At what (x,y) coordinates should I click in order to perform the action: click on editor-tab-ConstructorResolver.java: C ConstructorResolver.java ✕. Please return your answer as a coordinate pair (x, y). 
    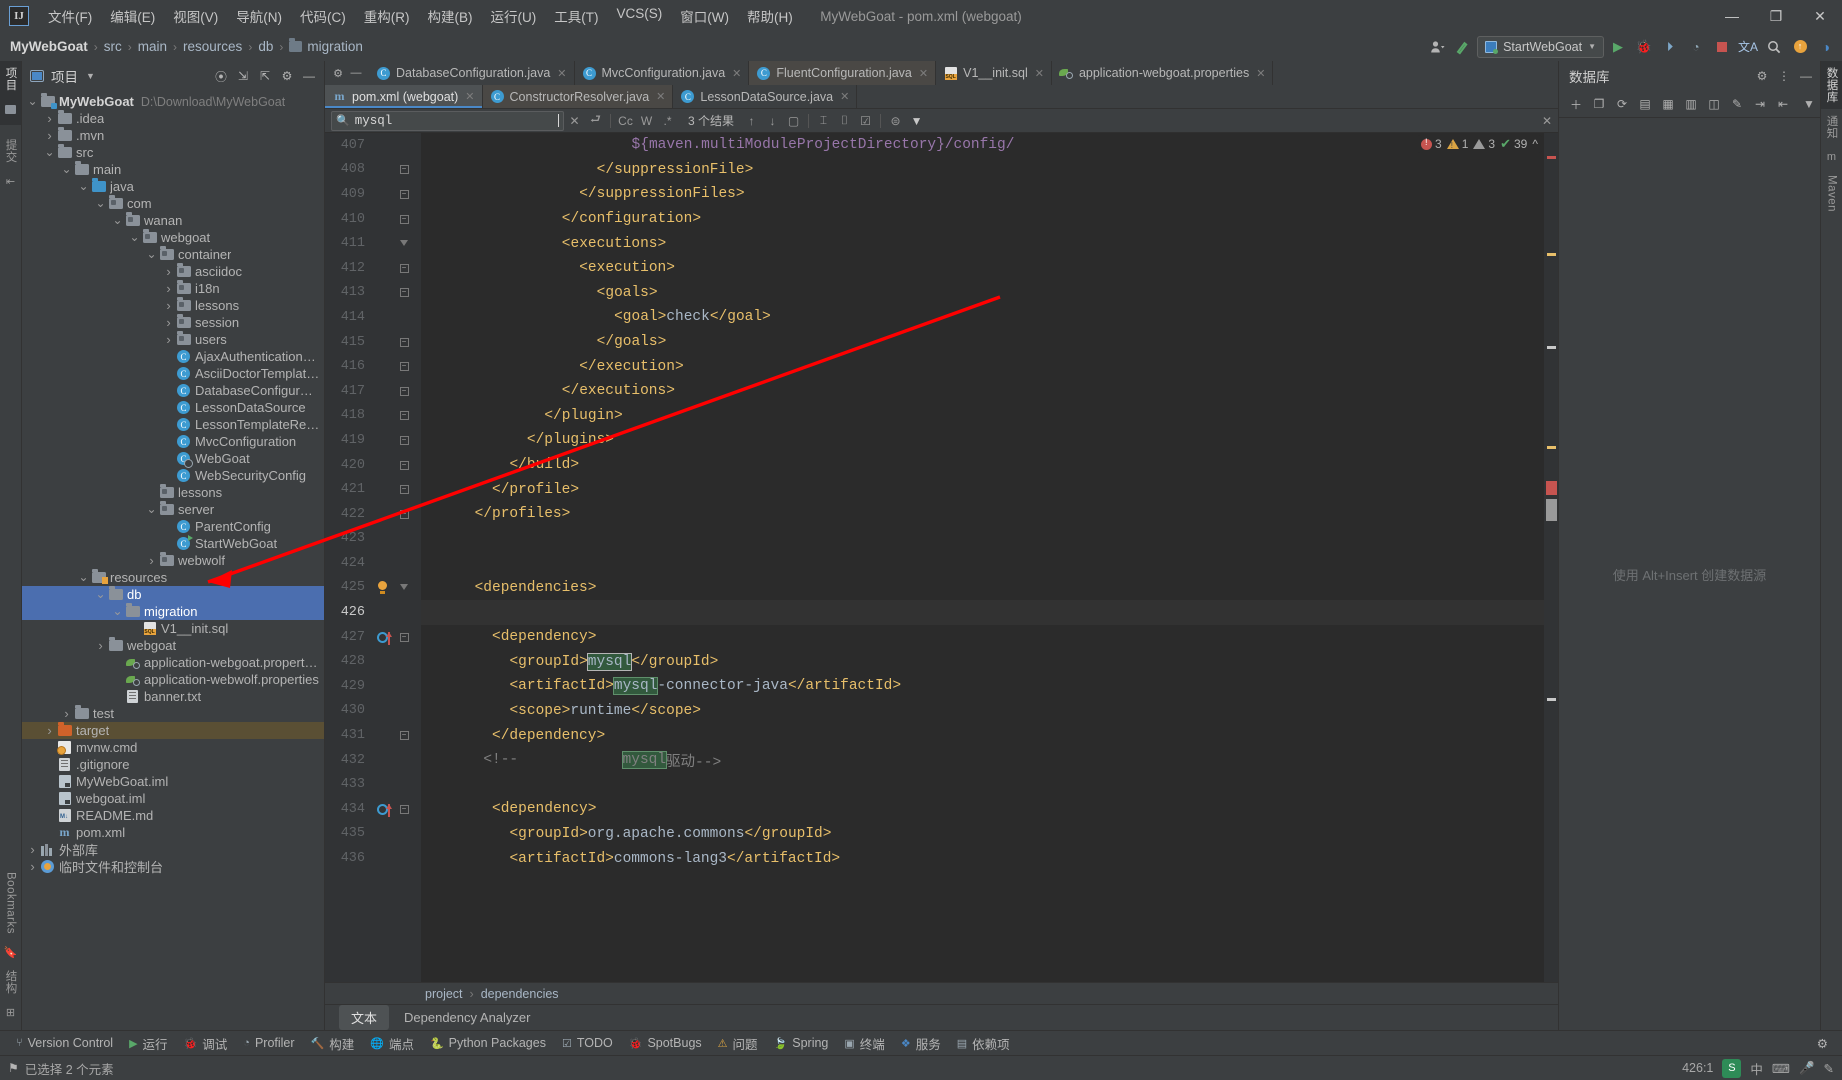
    Looking at the image, I should click on (578, 96).